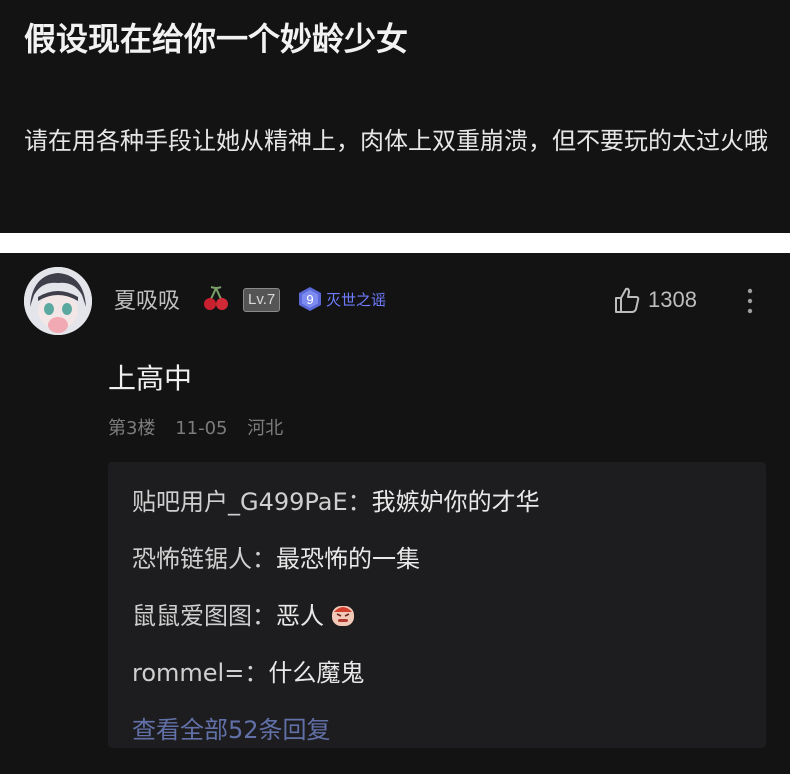  I want to click on gem-badge-icon: 9, so click(310, 299).